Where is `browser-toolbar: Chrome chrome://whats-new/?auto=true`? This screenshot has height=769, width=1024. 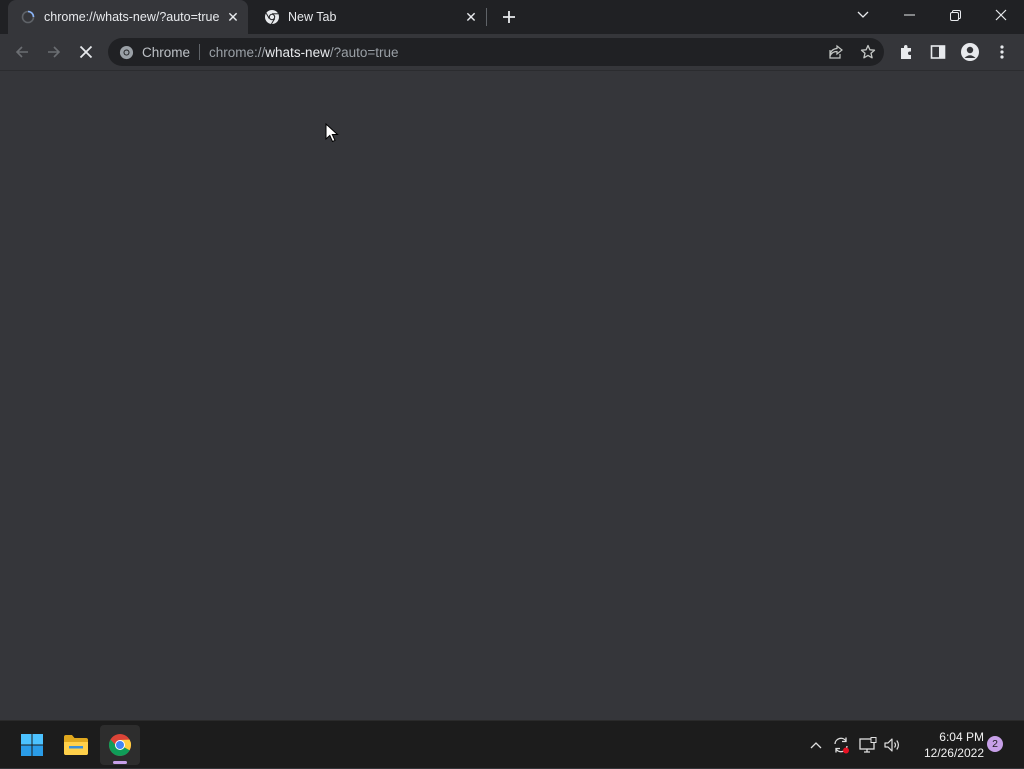
browser-toolbar: Chrome chrome://whats-new/?auto=true is located at coordinates (512, 52).